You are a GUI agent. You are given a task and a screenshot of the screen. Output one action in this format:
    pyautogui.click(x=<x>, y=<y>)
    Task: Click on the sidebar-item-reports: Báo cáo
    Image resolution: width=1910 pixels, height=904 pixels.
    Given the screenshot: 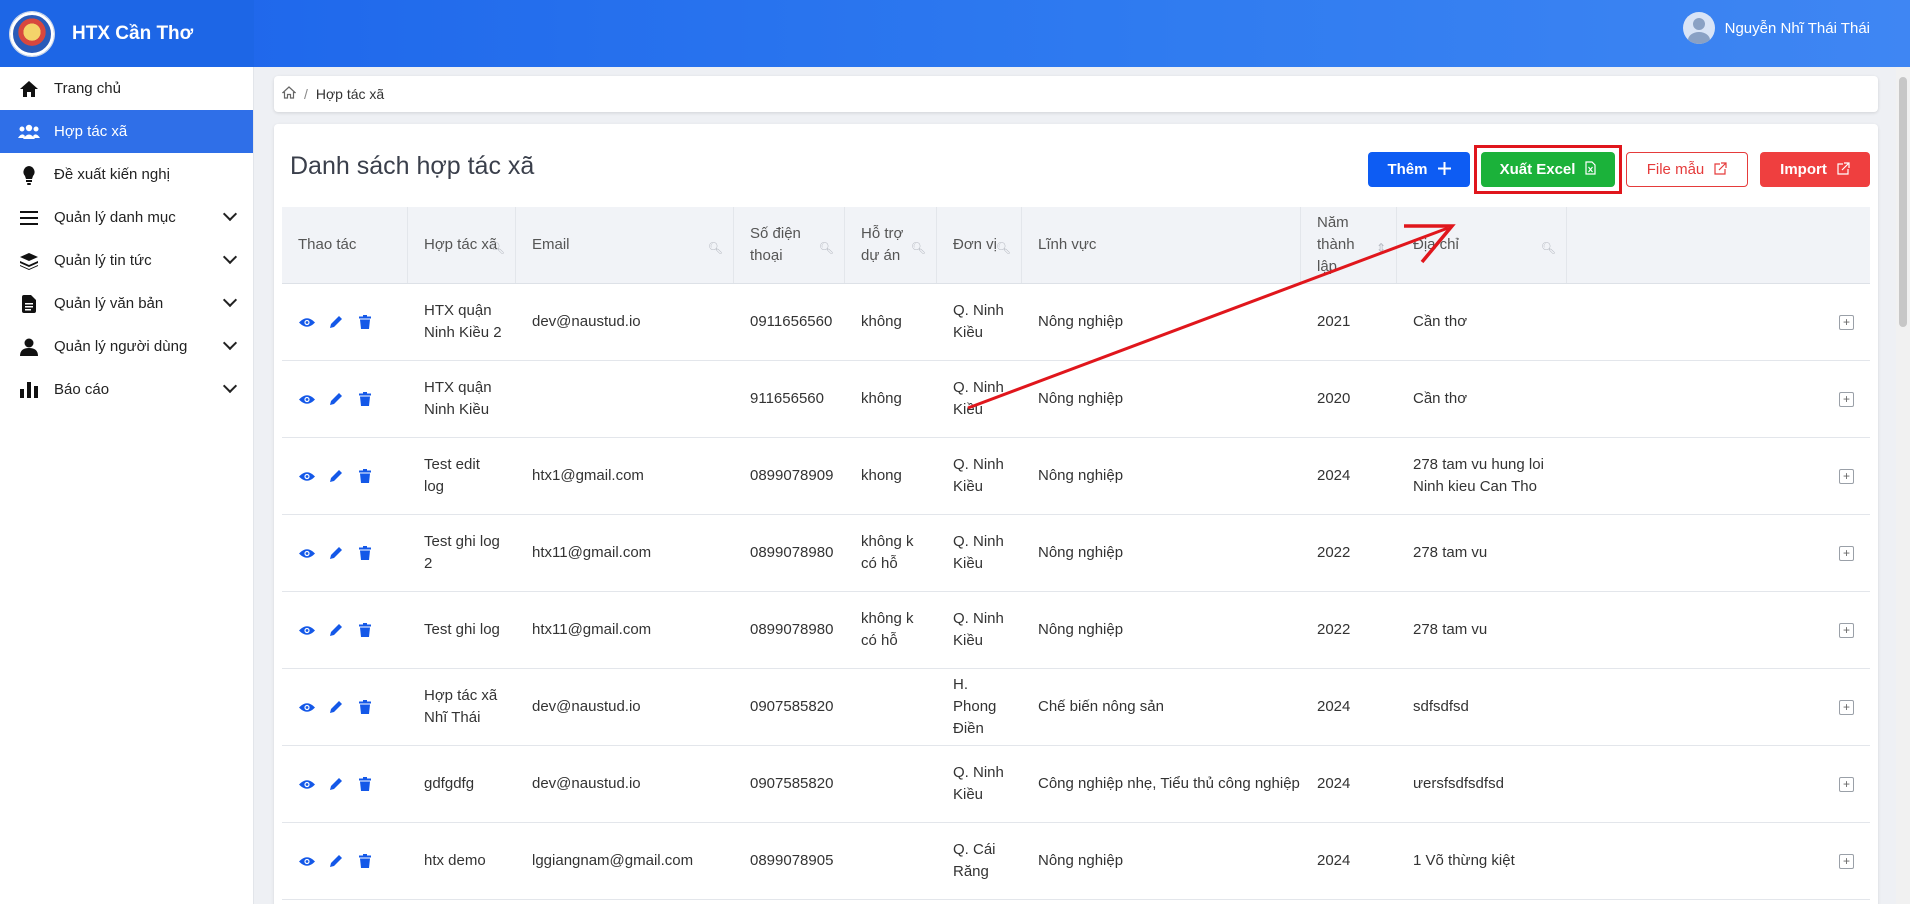 What is the action you would take?
    pyautogui.click(x=126, y=389)
    